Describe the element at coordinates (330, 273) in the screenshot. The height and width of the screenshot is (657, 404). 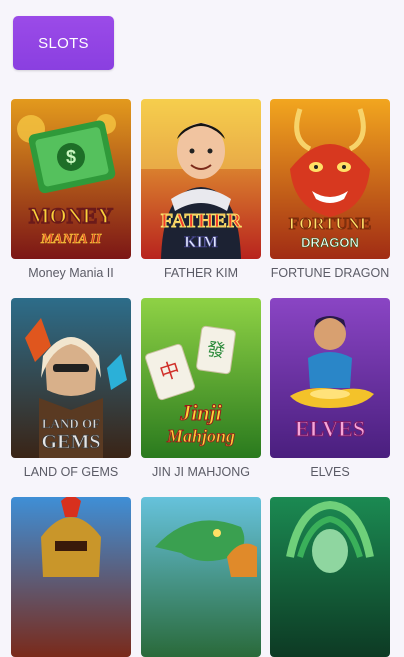
I see `game-title: FORTUNE DRAGON` at that location.